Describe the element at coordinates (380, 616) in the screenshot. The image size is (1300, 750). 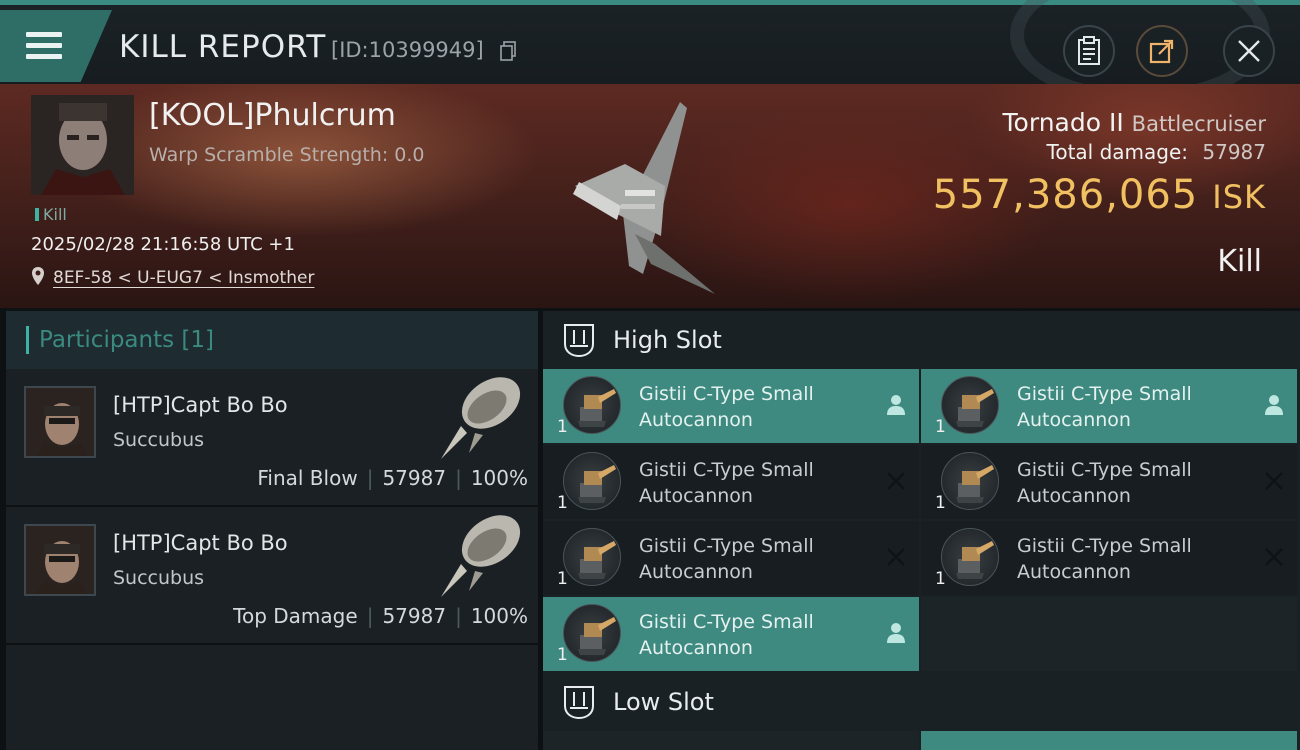
I see `participant-stats: Top Damage | 57987 | 100%` at that location.